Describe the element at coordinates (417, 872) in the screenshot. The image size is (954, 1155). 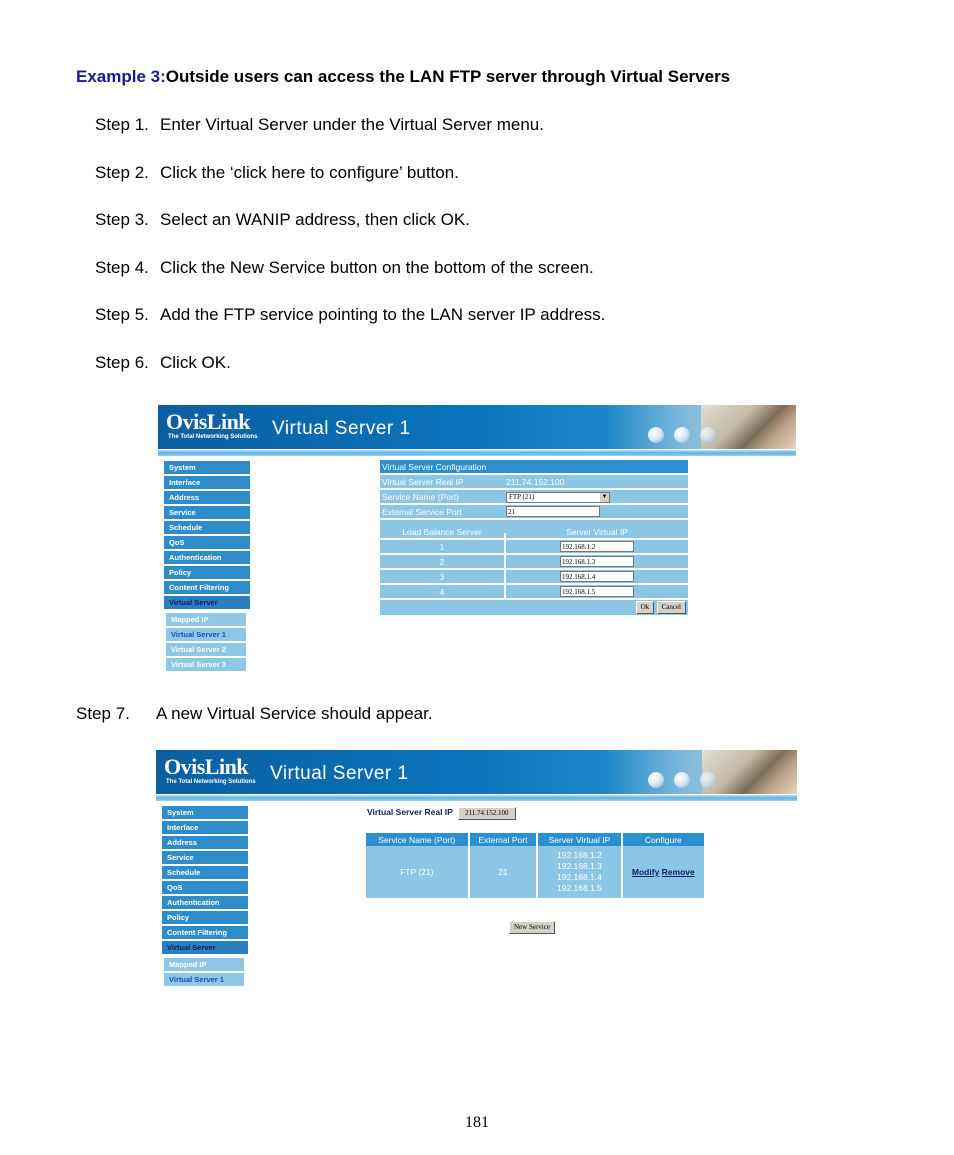
I see `cell-service: FTP (21)` at that location.